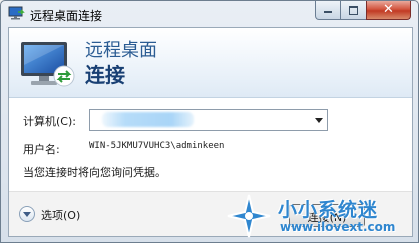  What do you see at coordinates (49, 121) in the screenshot?
I see `computer-label: 计算机(C):` at bounding box center [49, 121].